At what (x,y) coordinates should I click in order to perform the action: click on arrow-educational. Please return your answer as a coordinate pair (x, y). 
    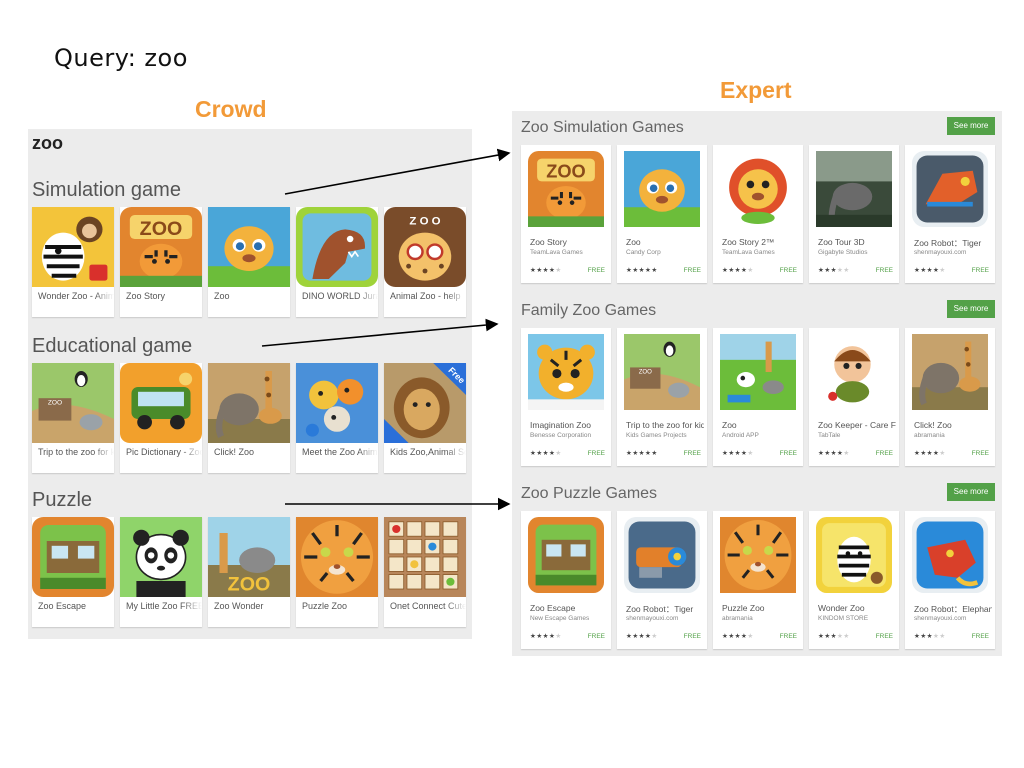
    Looking at the image, I should click on (380, 332).